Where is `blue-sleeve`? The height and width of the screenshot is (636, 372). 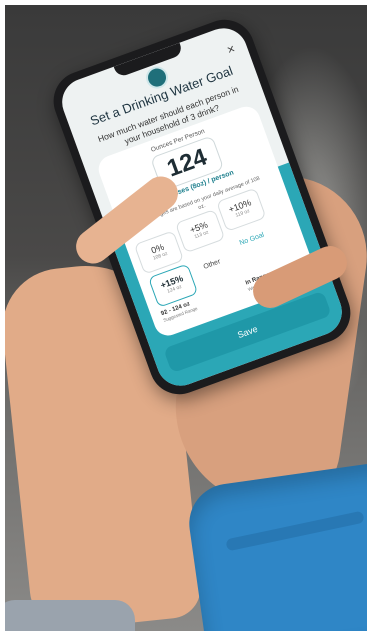
blue-sleeve is located at coordinates (275, 546).